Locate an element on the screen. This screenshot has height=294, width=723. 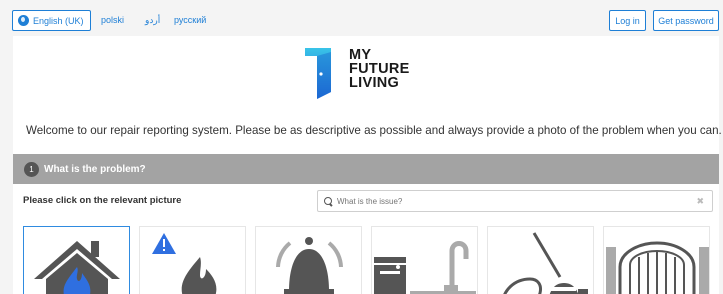
step-header: 1 What is the problem? is located at coordinates (366, 169).